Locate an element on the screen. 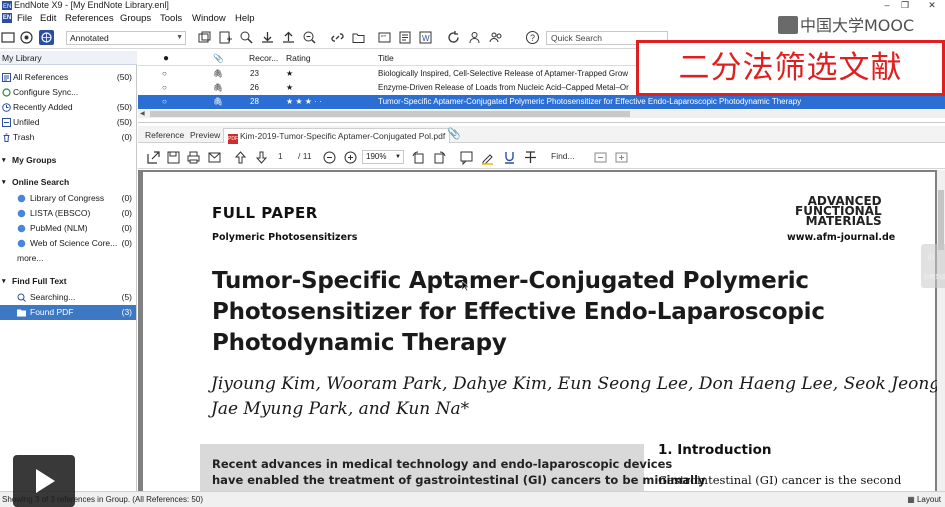 Image resolution: width=945 pixels, height=507 pixels. help-icon: ? is located at coordinates (532, 37).